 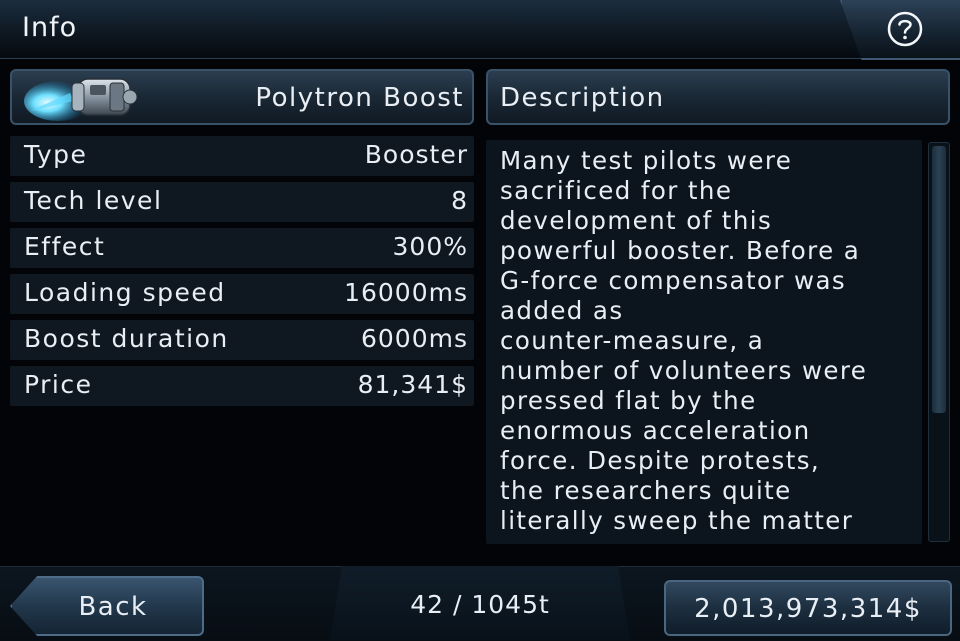 What do you see at coordinates (242, 340) in the screenshot?
I see `stat-row-boost-duration: Boost duration 6000ms` at bounding box center [242, 340].